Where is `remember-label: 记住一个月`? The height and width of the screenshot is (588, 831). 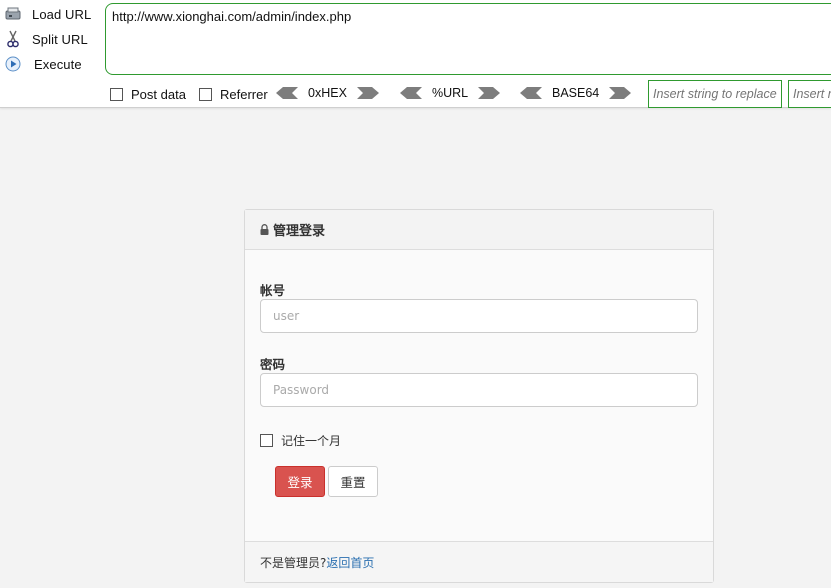 remember-label: 记住一个月 is located at coordinates (311, 441).